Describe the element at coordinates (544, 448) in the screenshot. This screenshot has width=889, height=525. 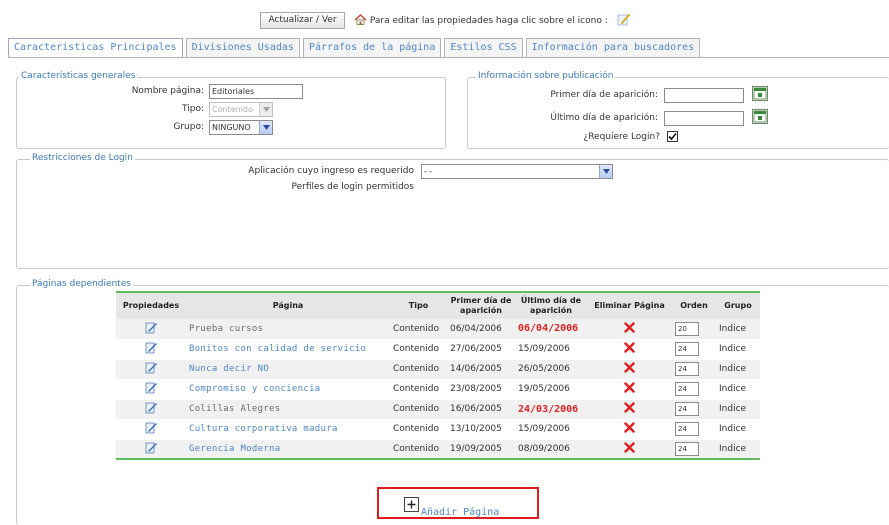
I see `last-day-value: 08/09/2006` at that location.